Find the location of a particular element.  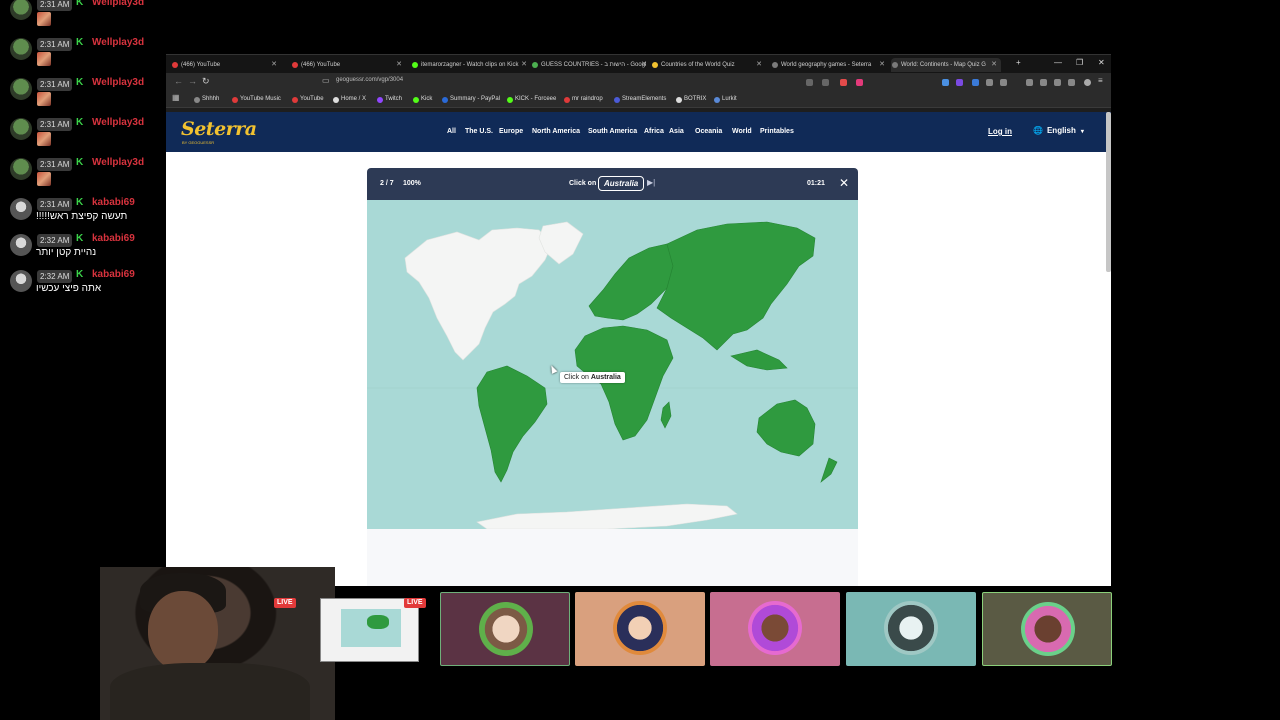

skip-icon: ▶| is located at coordinates (651, 182).